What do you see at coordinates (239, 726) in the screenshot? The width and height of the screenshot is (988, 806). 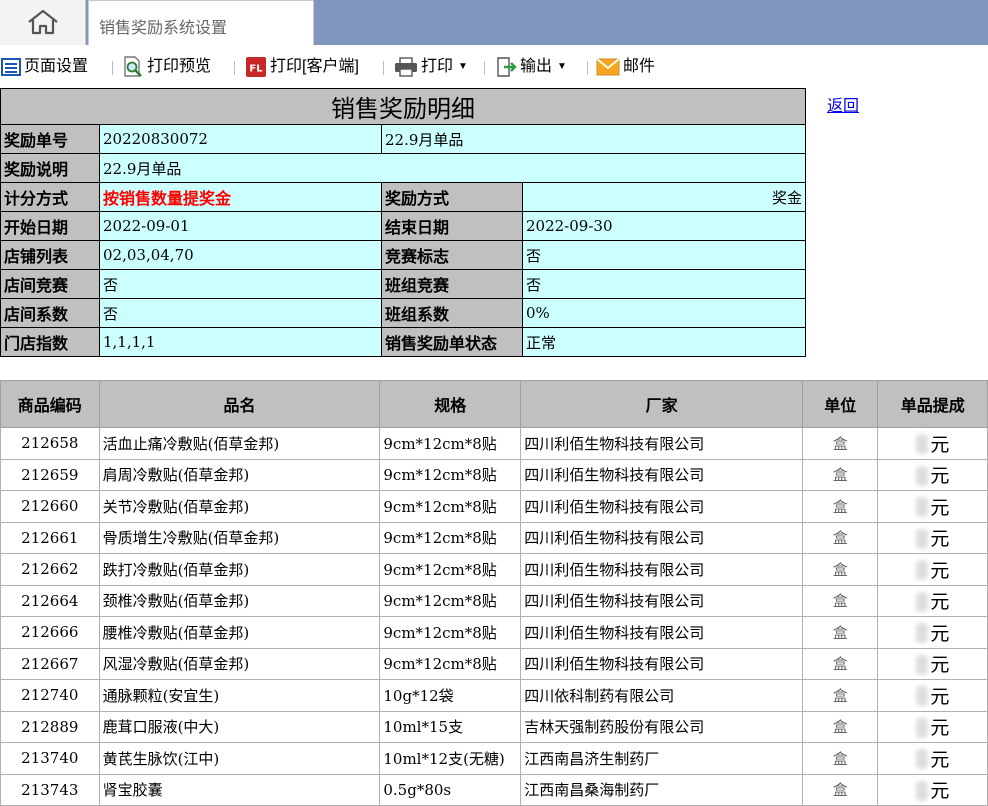 I see `cell-name: 鹿茸口服液(中大)` at bounding box center [239, 726].